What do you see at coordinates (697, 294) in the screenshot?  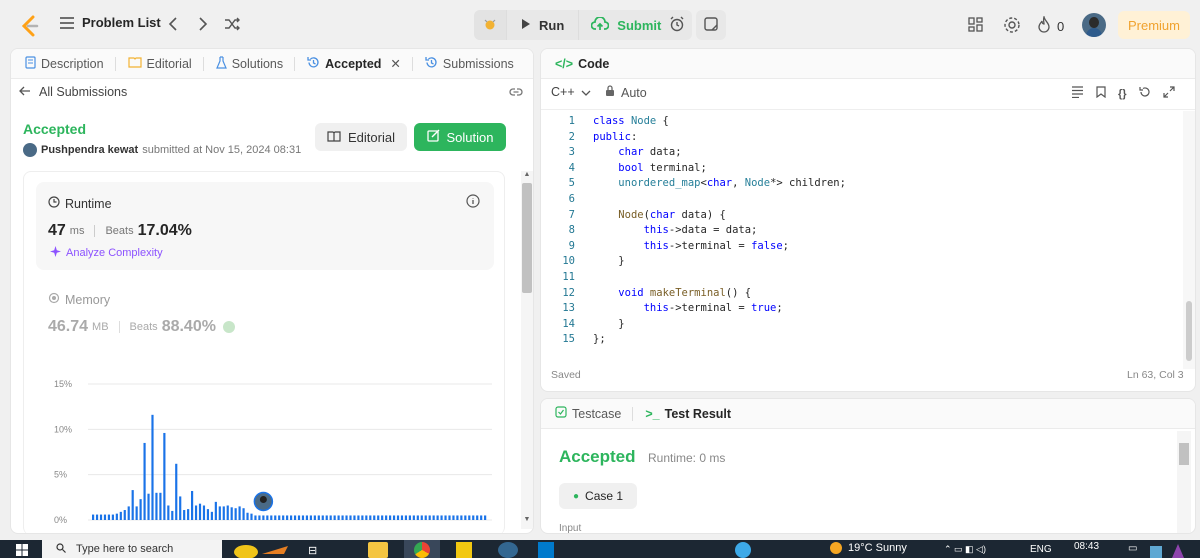 I see `code-line: 12 void makeTerminal() {` at bounding box center [697, 294].